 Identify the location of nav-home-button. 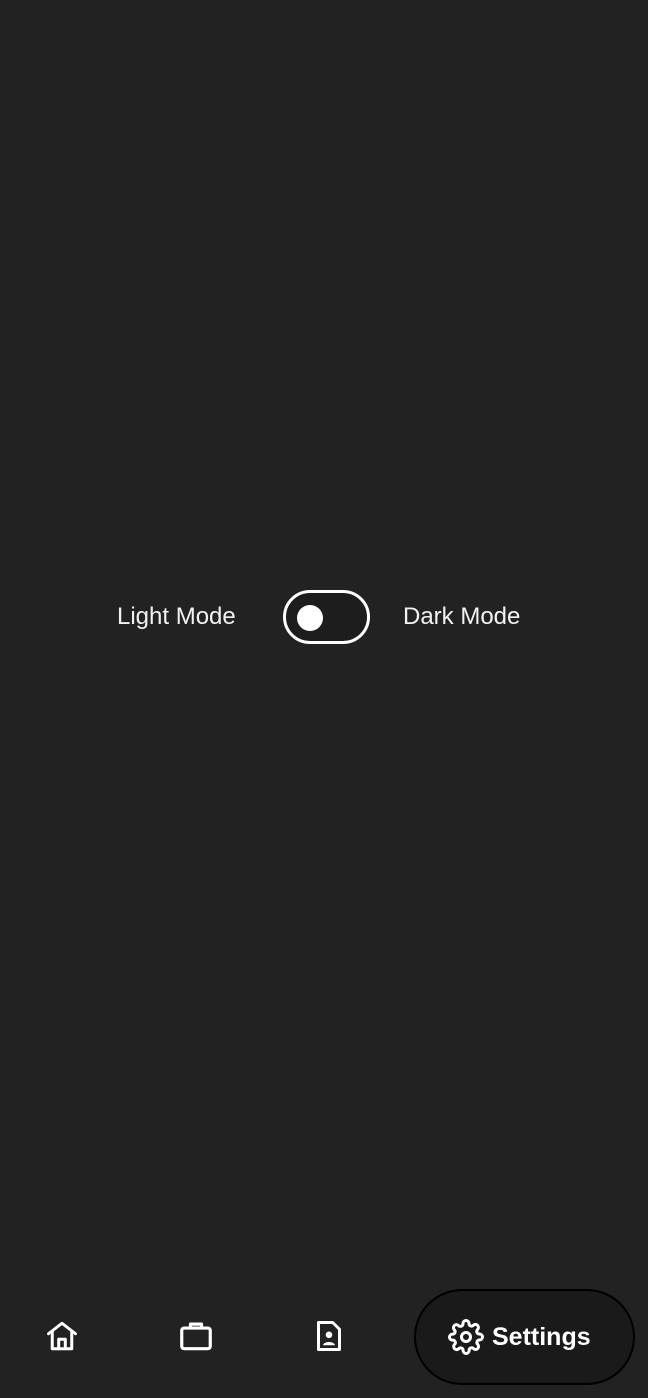
(62, 1336).